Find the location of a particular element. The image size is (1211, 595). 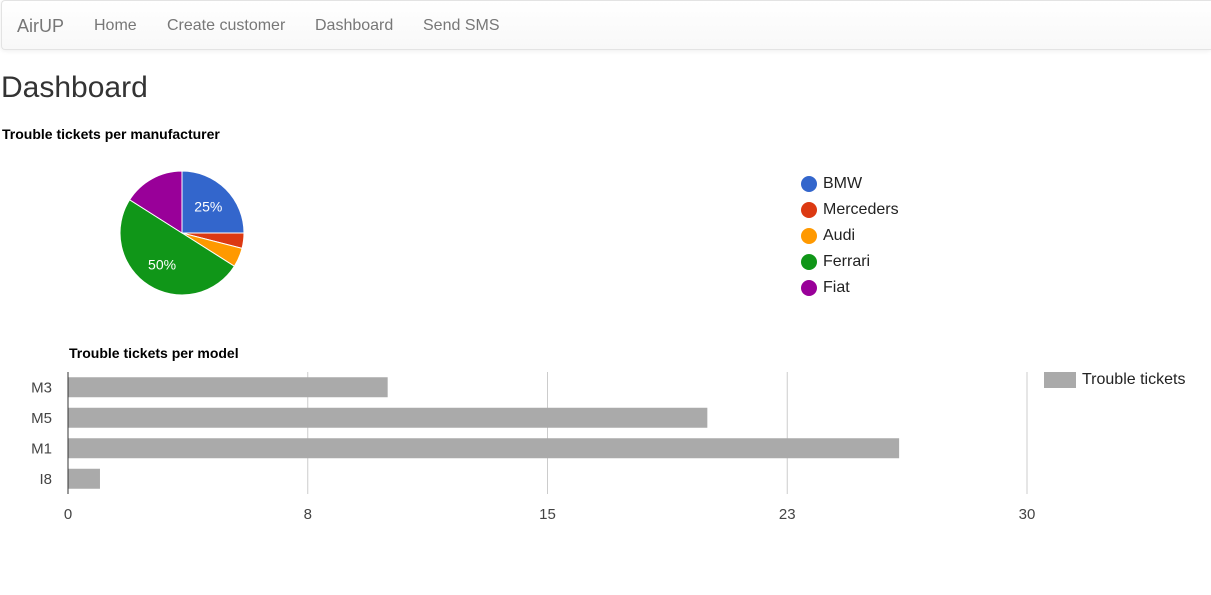

bar-i8 is located at coordinates (84, 478).